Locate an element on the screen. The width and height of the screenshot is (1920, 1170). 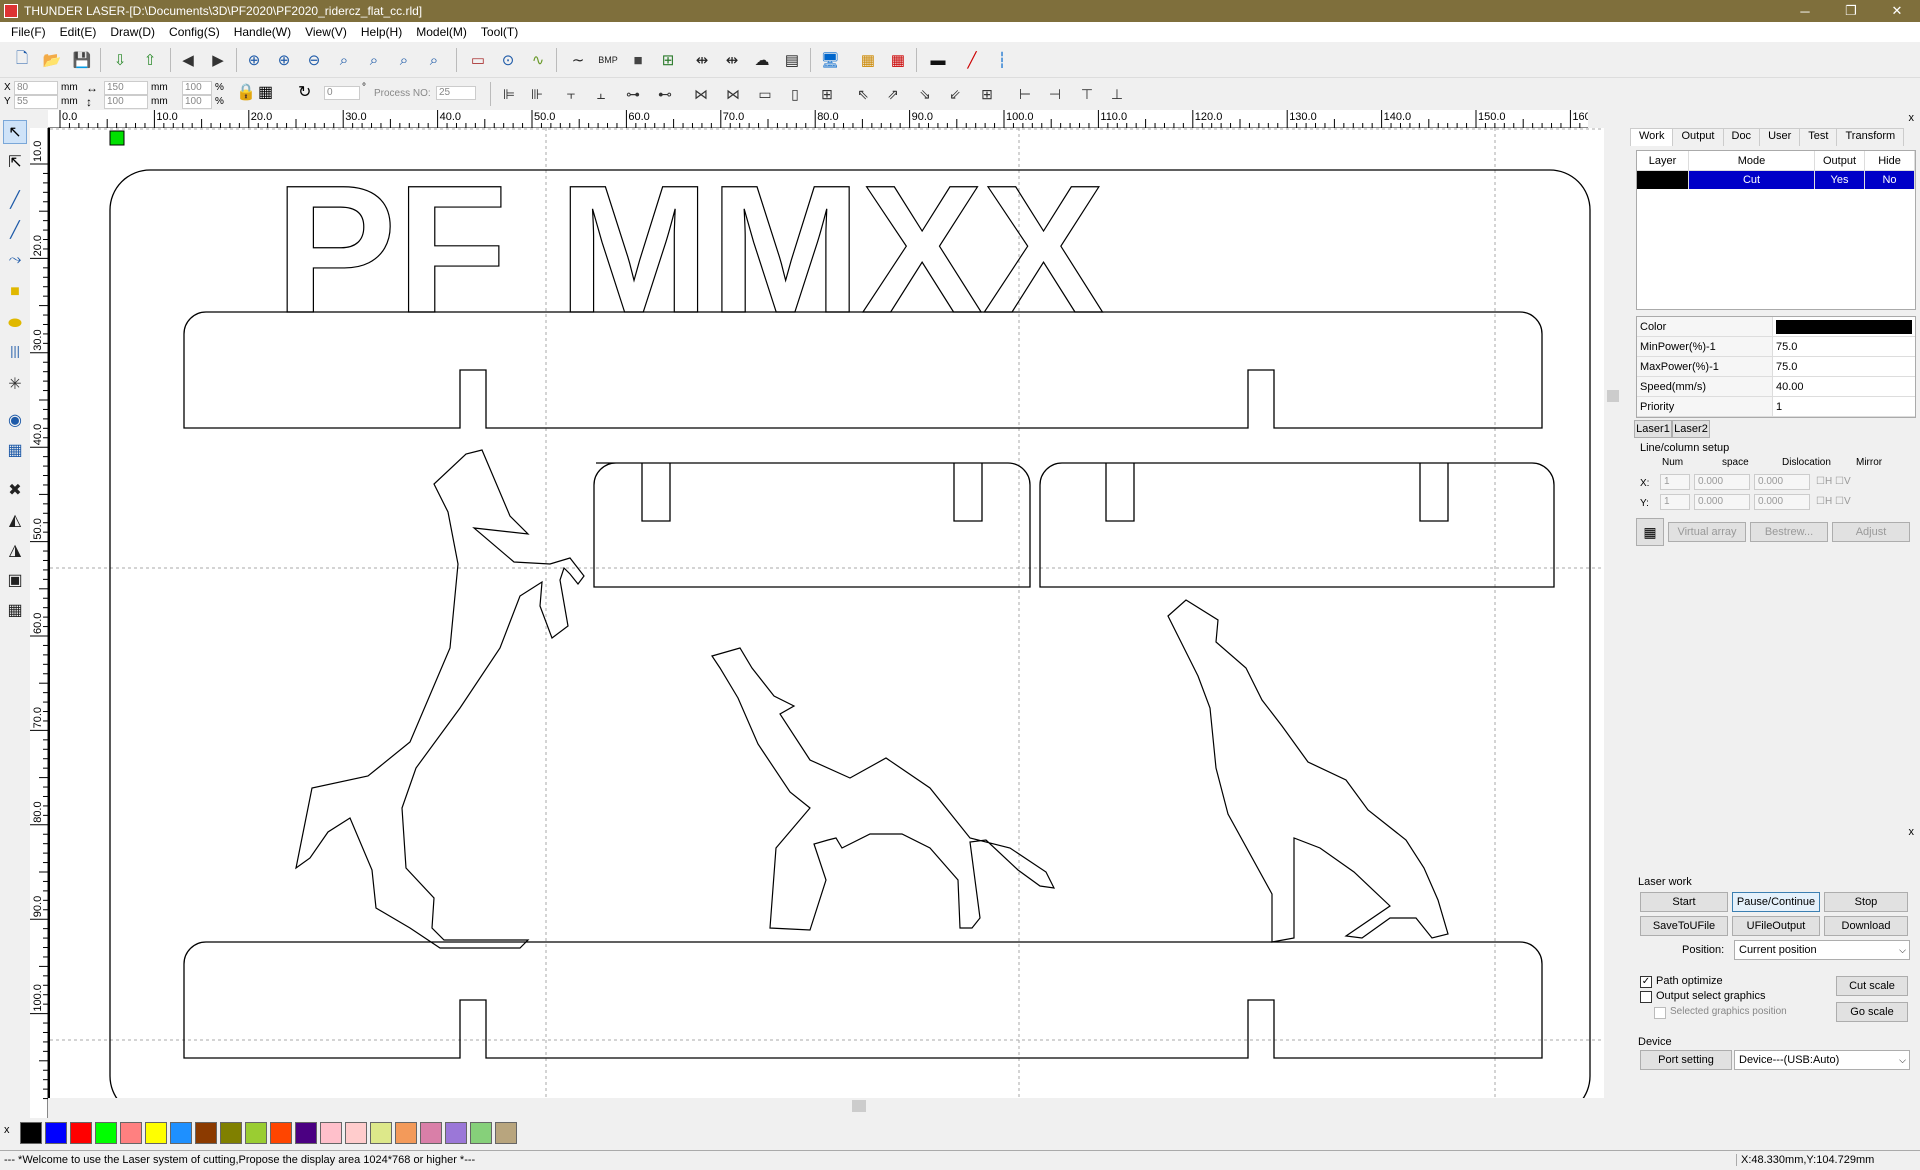
fill-icon: ■ is located at coordinates (638, 60).